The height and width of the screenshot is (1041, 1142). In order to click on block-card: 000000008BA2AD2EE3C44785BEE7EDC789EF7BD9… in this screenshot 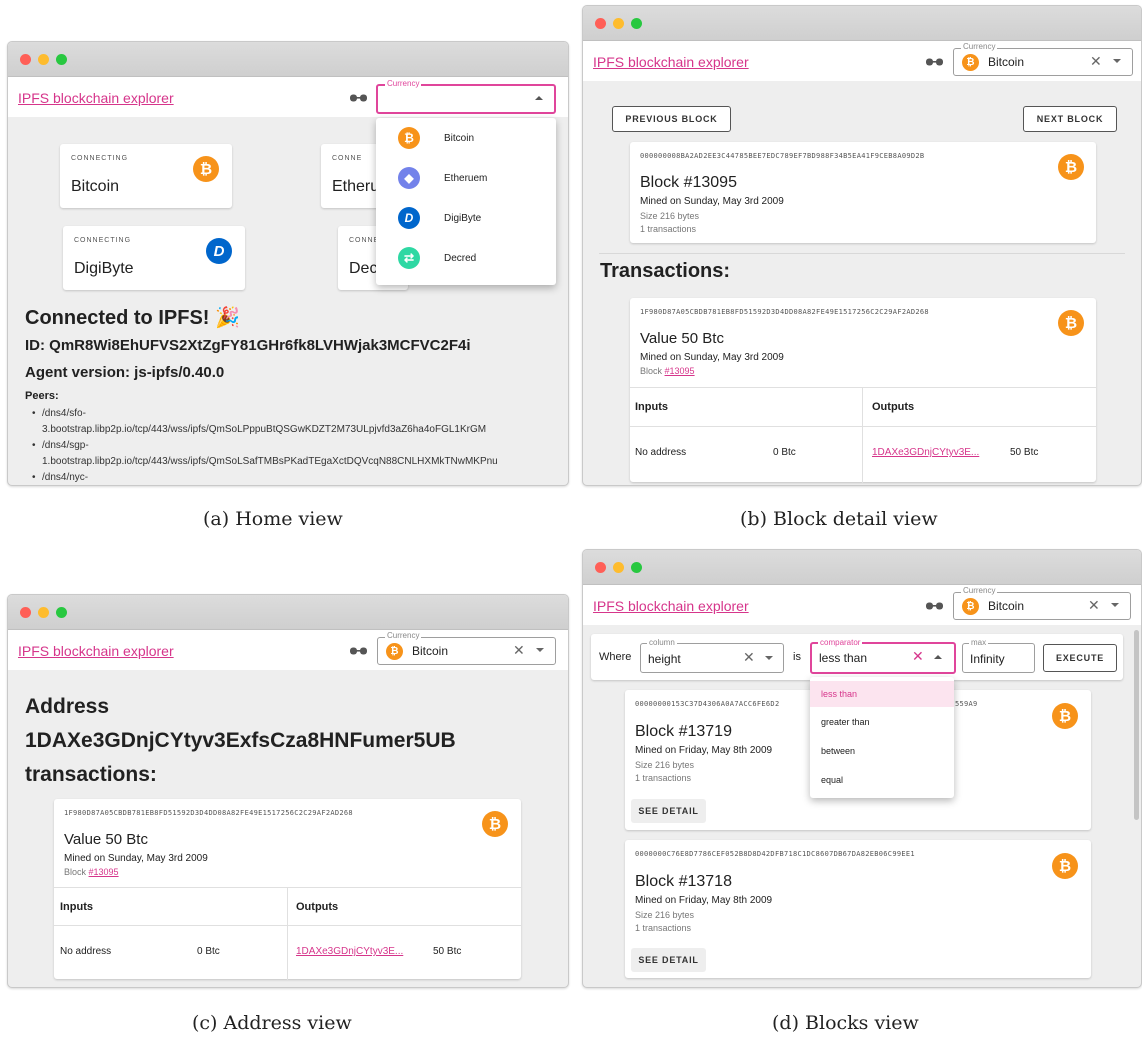, I will do `click(863, 192)`.